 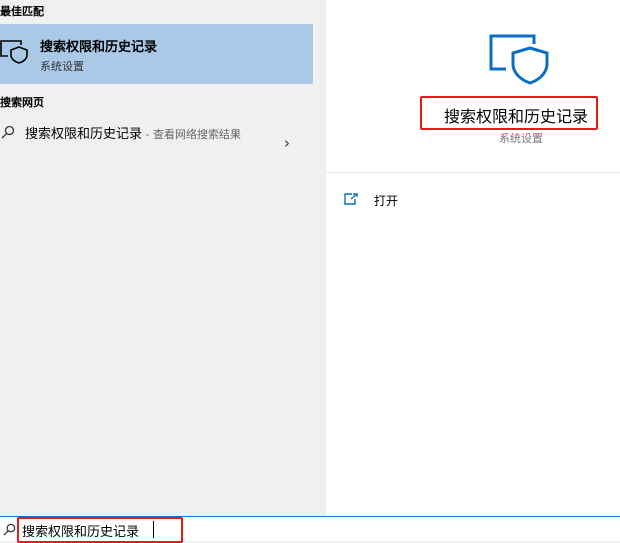 I want to click on search-bar, so click(x=310, y=529).